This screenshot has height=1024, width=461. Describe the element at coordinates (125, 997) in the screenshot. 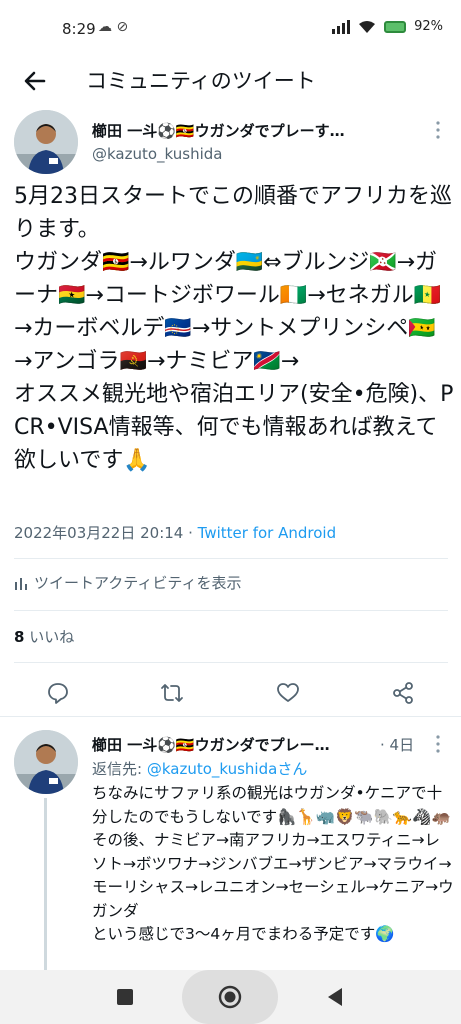

I see `recents-square-icon` at that location.